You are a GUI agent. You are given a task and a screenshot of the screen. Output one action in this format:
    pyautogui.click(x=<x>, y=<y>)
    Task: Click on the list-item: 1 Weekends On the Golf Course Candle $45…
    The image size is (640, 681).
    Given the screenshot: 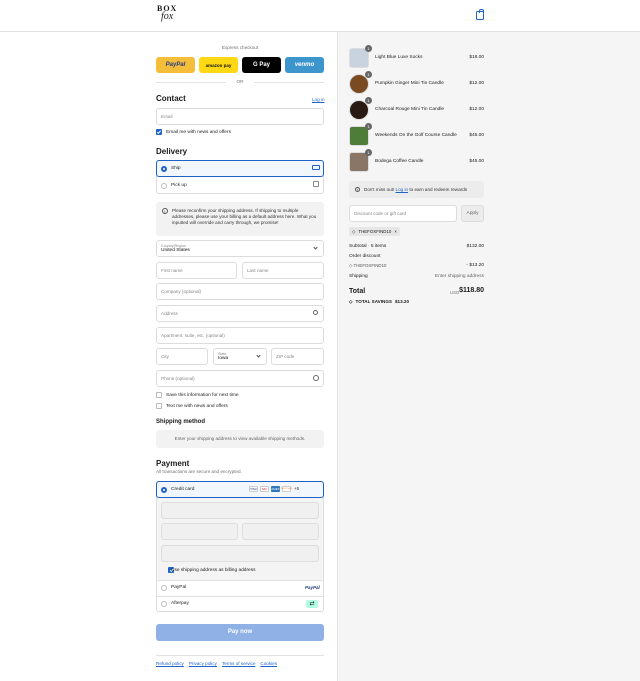 What is the action you would take?
    pyautogui.click(x=416, y=134)
    